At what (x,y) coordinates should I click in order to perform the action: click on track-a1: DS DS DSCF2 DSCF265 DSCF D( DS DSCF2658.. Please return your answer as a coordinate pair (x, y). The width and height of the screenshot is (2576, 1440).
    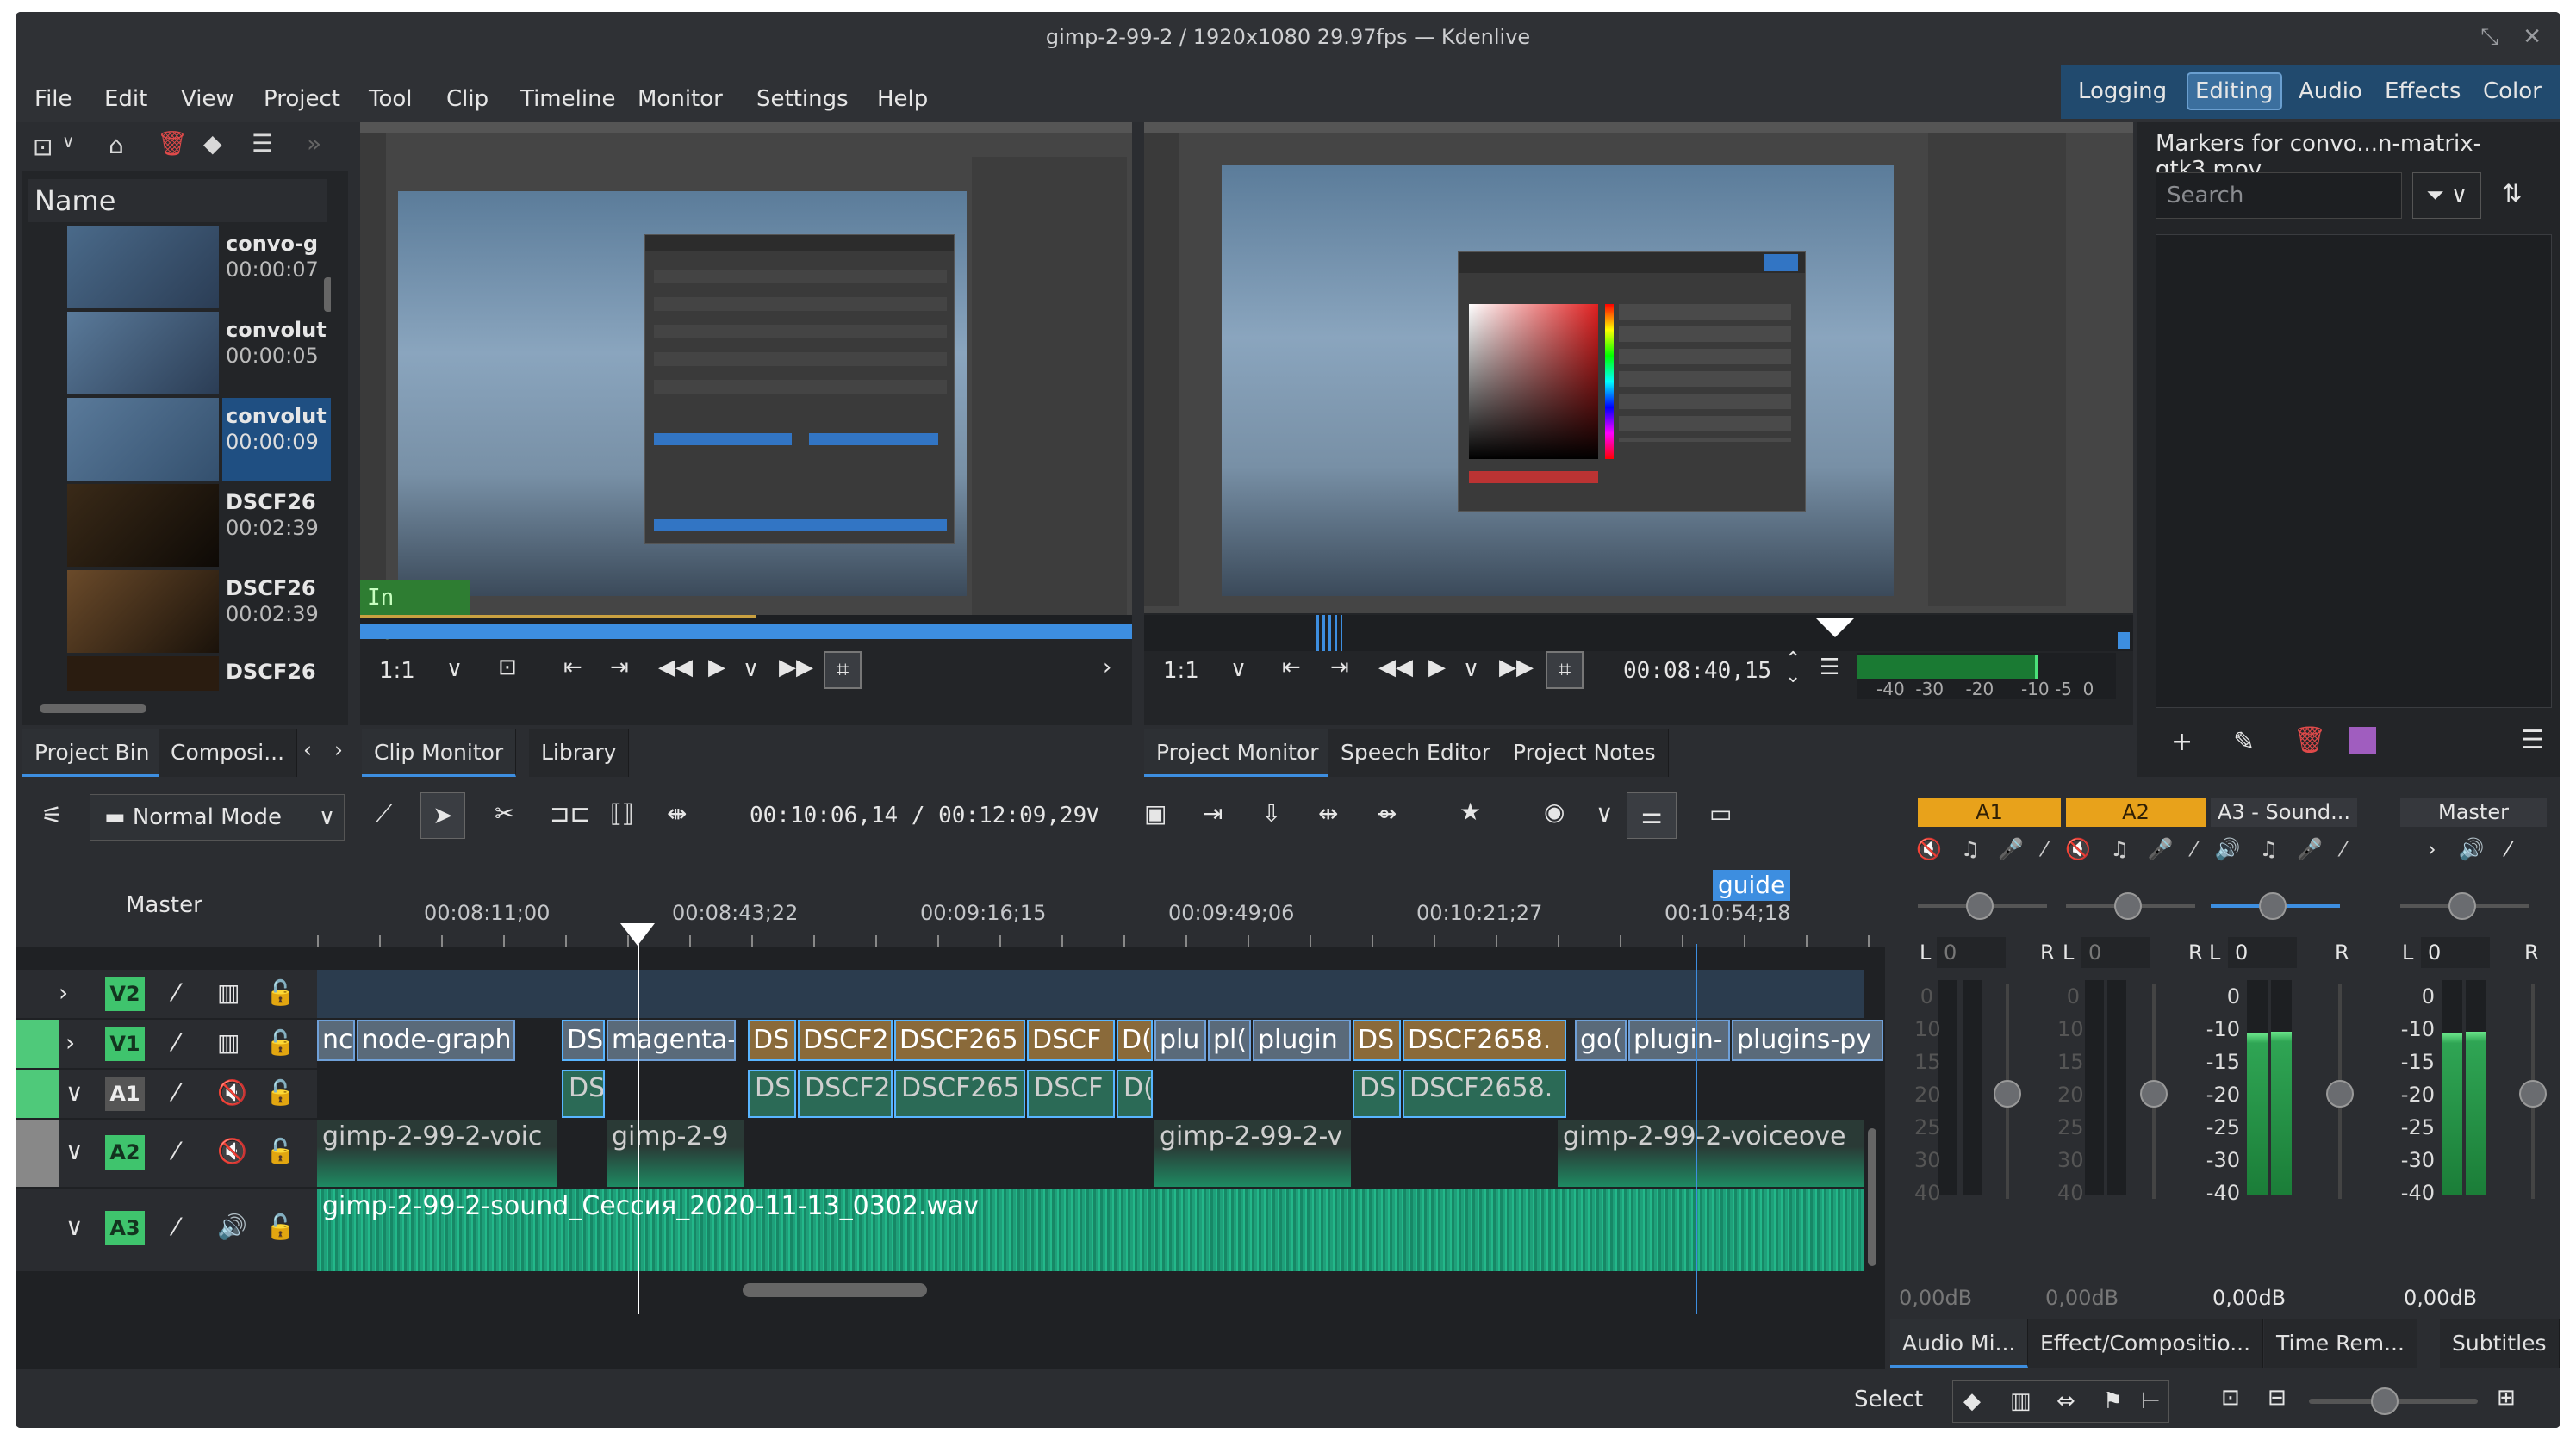
    Looking at the image, I should click on (1091, 1094).